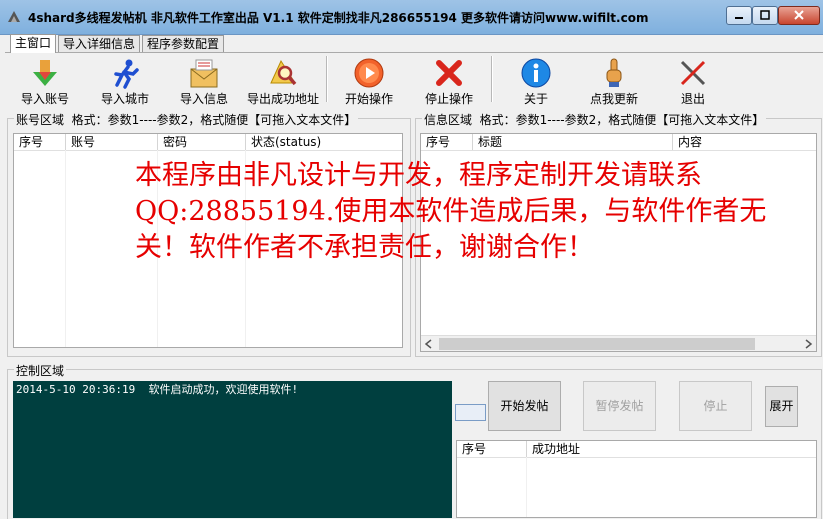 This screenshot has height=519, width=823. What do you see at coordinates (126, 74) in the screenshot?
I see `running-man-icon` at bounding box center [126, 74].